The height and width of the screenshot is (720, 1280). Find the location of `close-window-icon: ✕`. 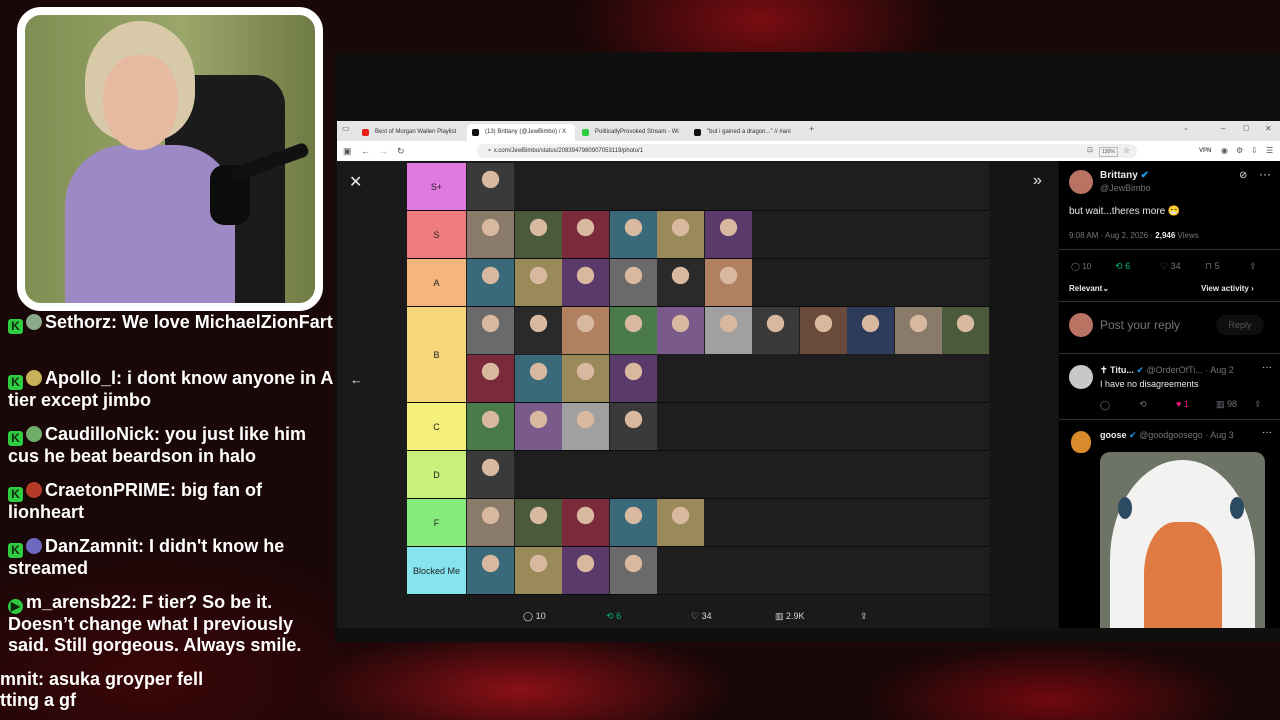

close-window-icon: ✕ is located at coordinates (1268, 129).